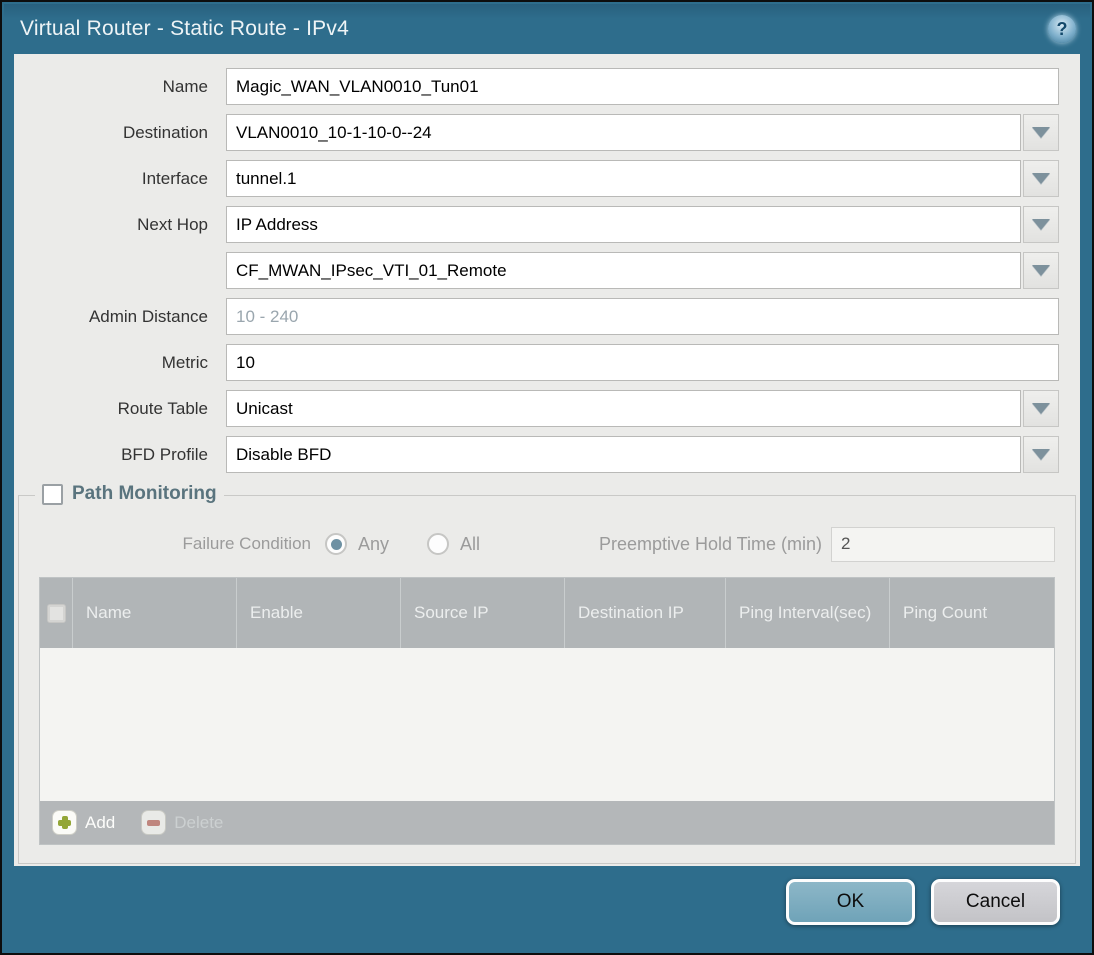 The image size is (1094, 955). I want to click on ok-button: OK, so click(850, 902).